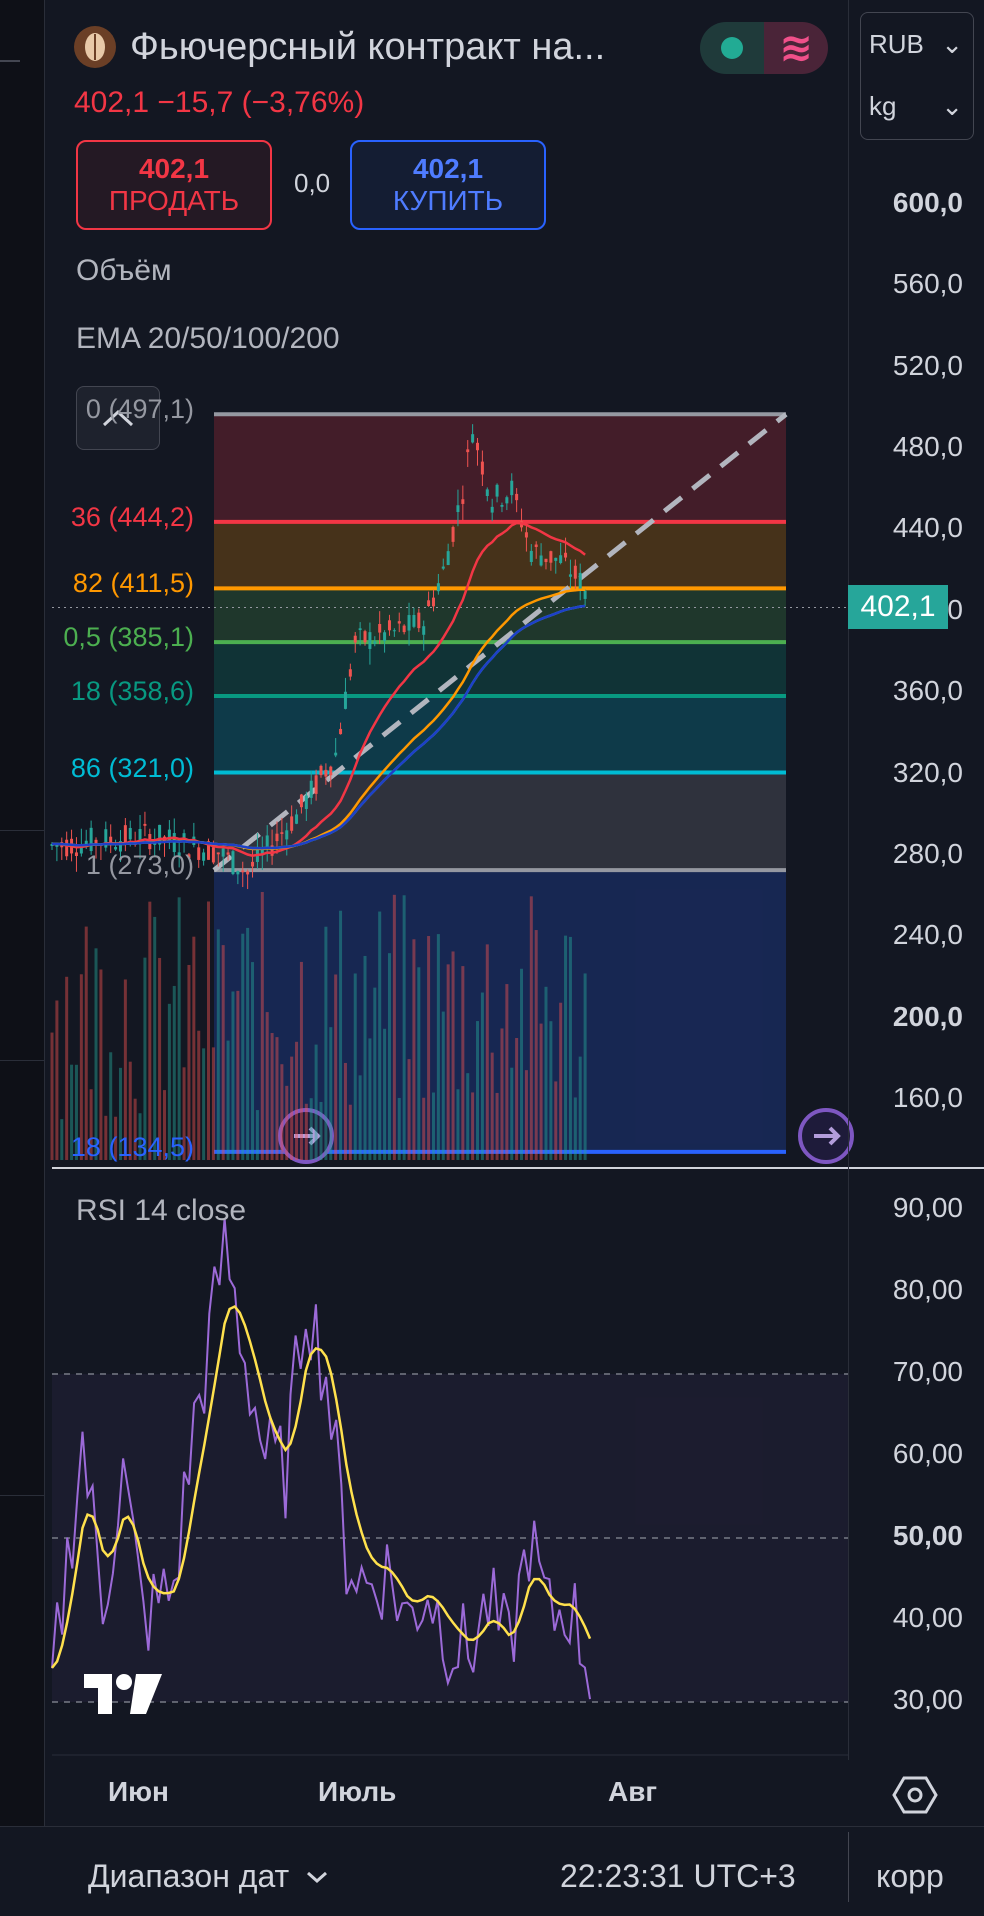 This screenshot has width=984, height=1916. I want to click on fib-level-label: 86 (321,0), so click(132, 767).